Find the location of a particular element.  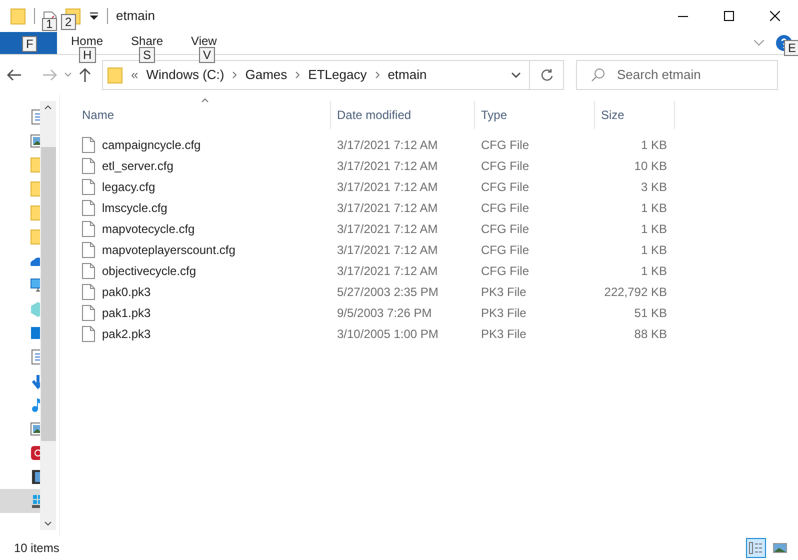

table-cell-text: 3 KB is located at coordinates (653, 187).